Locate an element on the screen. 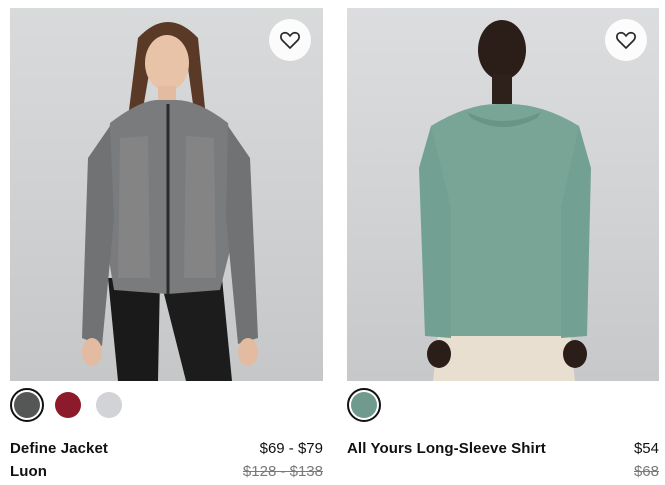  swatch-red is located at coordinates (68, 405).